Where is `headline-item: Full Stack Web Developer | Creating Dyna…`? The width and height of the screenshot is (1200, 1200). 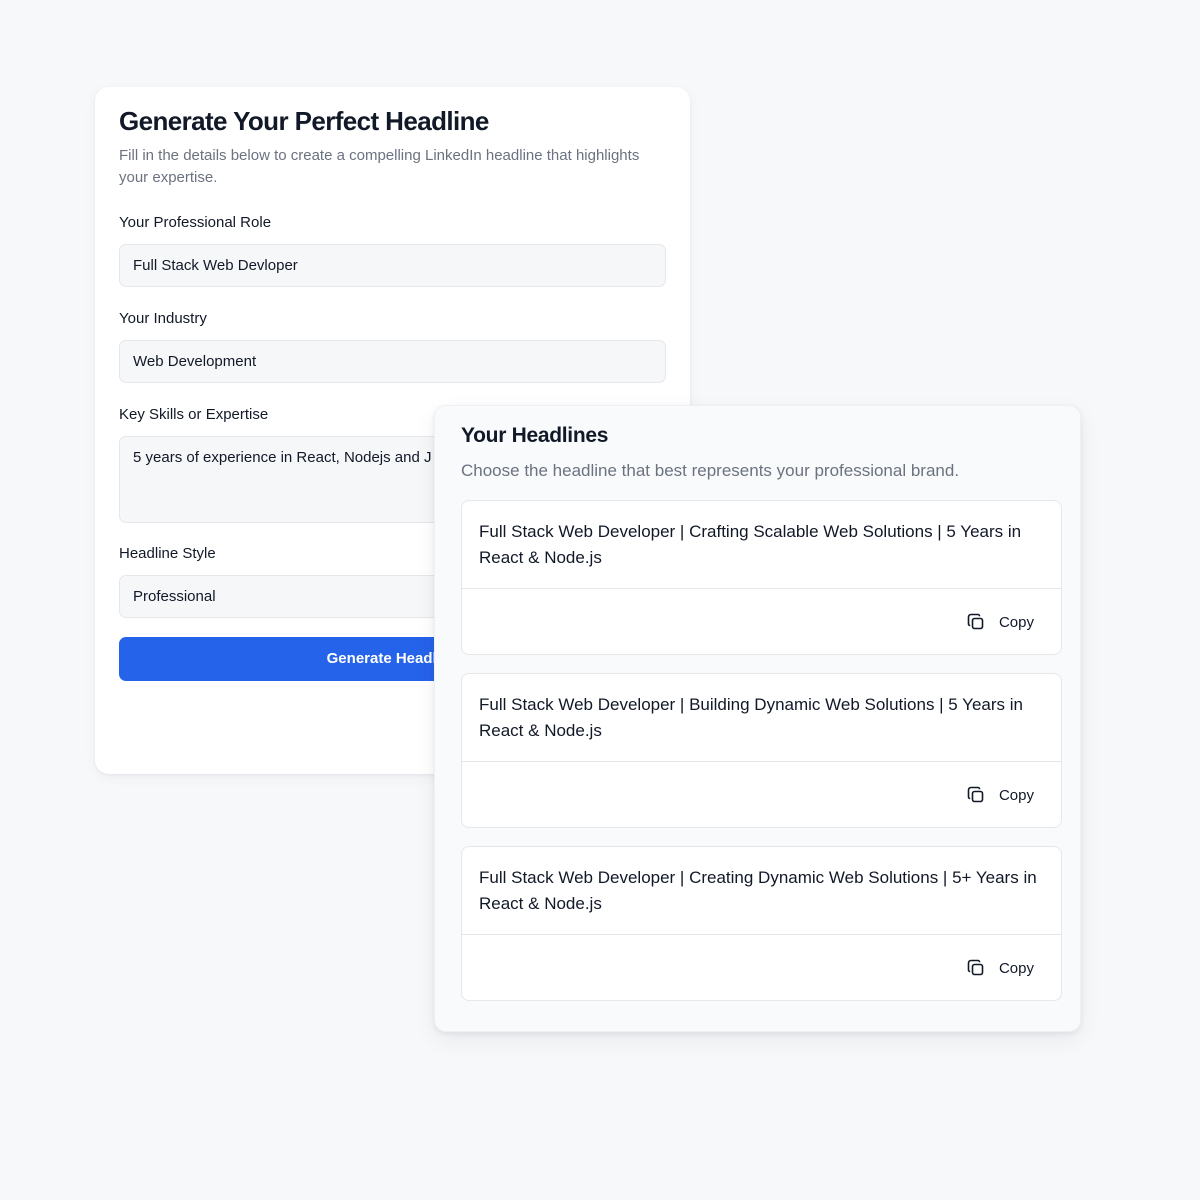 headline-item: Full Stack Web Developer | Creating Dyna… is located at coordinates (761, 923).